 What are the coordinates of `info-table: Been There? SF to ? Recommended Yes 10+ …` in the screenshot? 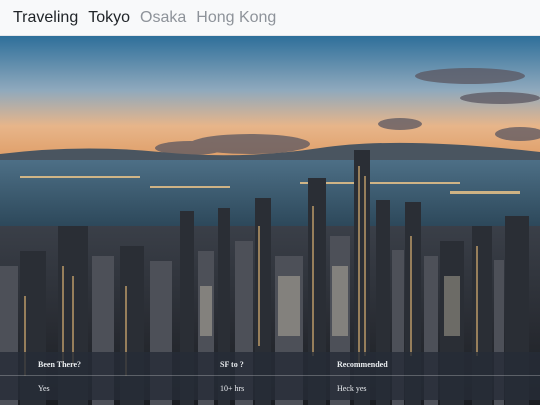 It's located at (270, 376).